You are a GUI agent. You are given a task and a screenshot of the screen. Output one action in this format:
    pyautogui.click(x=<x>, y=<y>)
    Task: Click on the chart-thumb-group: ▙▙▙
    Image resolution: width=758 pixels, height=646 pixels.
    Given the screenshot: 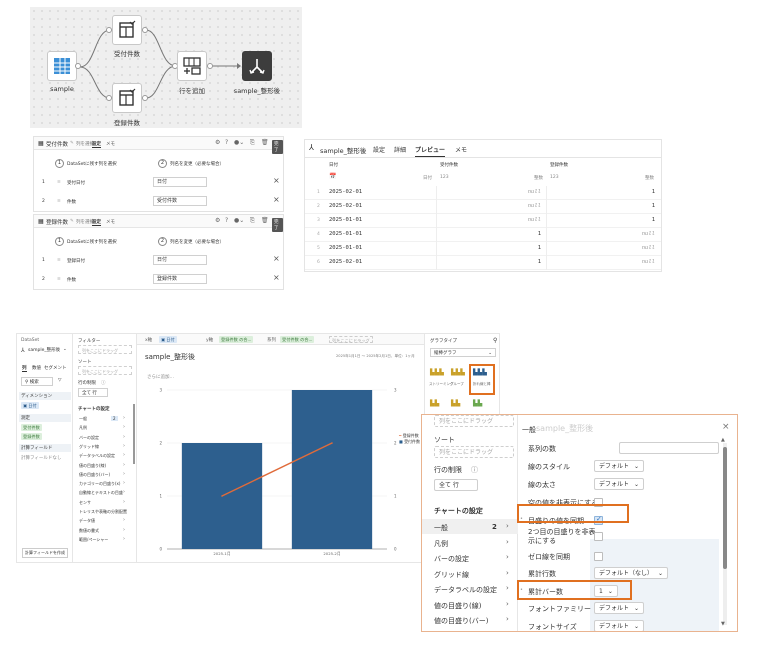 What is the action you would take?
    pyautogui.click(x=458, y=372)
    